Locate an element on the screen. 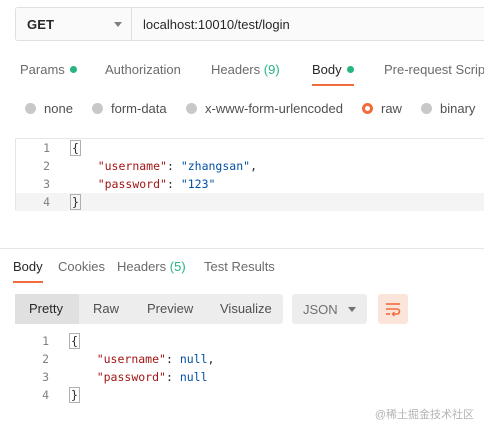 The image size is (484, 434). tab-authorization-label: Authorization is located at coordinates (143, 69).